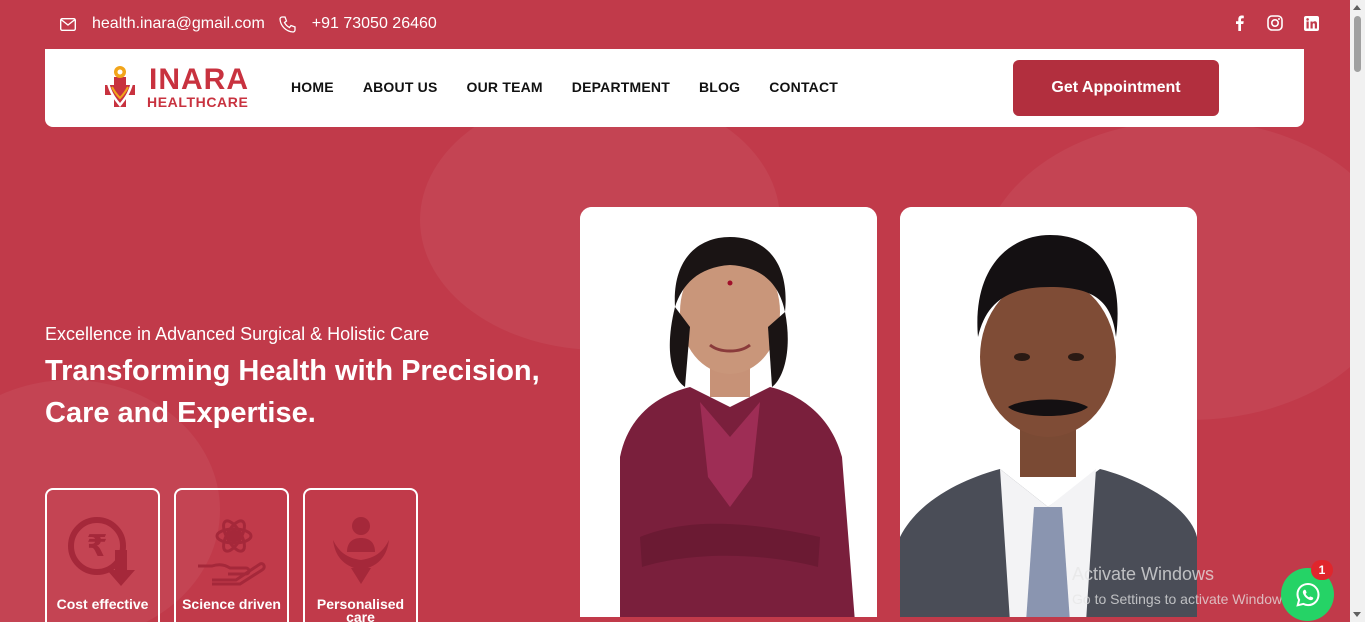  Describe the element at coordinates (803, 87) in the screenshot. I see `nav-contact: CONTACT` at that location.